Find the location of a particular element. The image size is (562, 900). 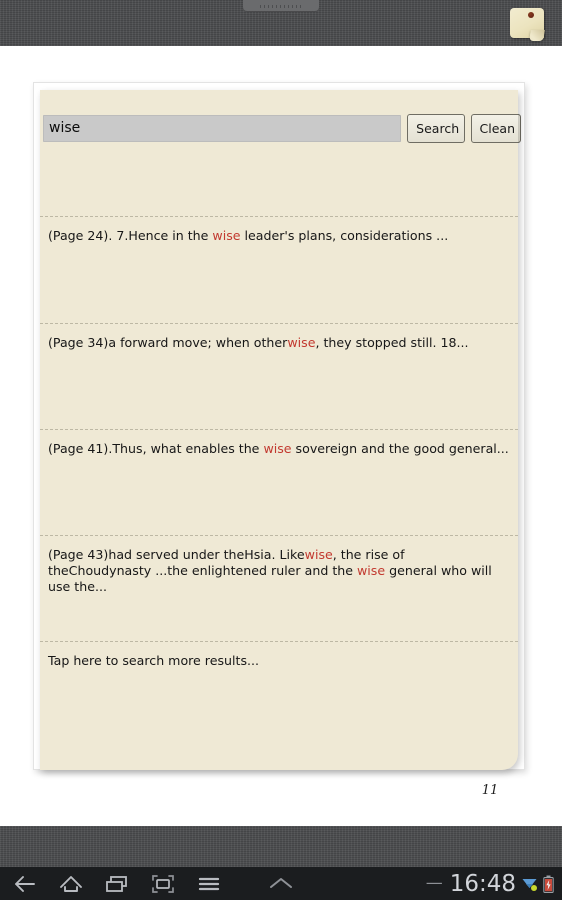

sticky-note-icon is located at coordinates (529, 25).